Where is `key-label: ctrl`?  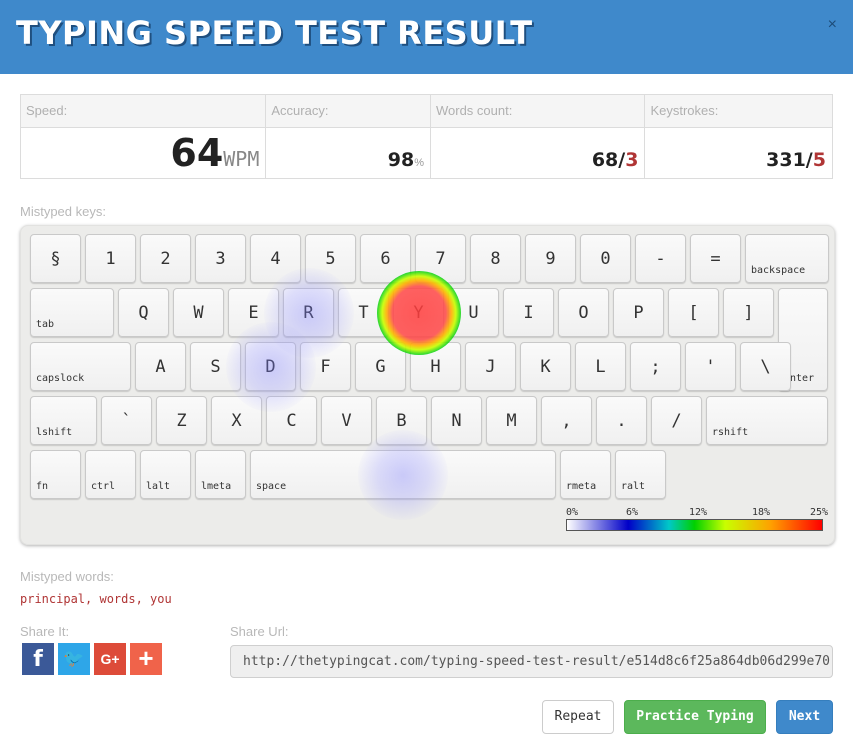 key-label: ctrl is located at coordinates (103, 486).